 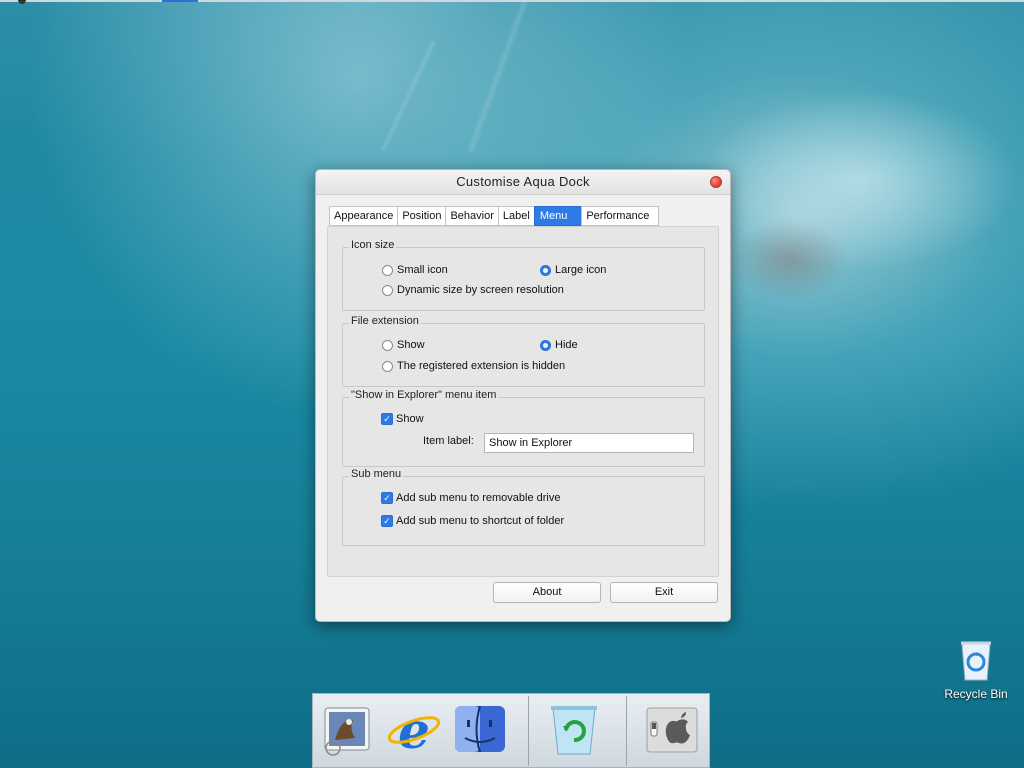 What do you see at coordinates (411, 345) in the screenshot?
I see `show-extension-text: Show` at bounding box center [411, 345].